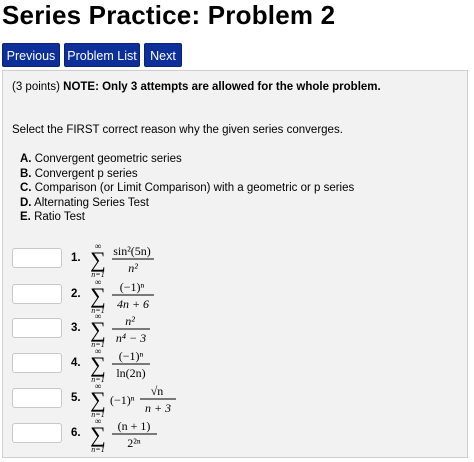  I want to click on series-formula-6: ∞ ∑ n=1 (n + 1) 2²ⁿ, so click(142, 435).